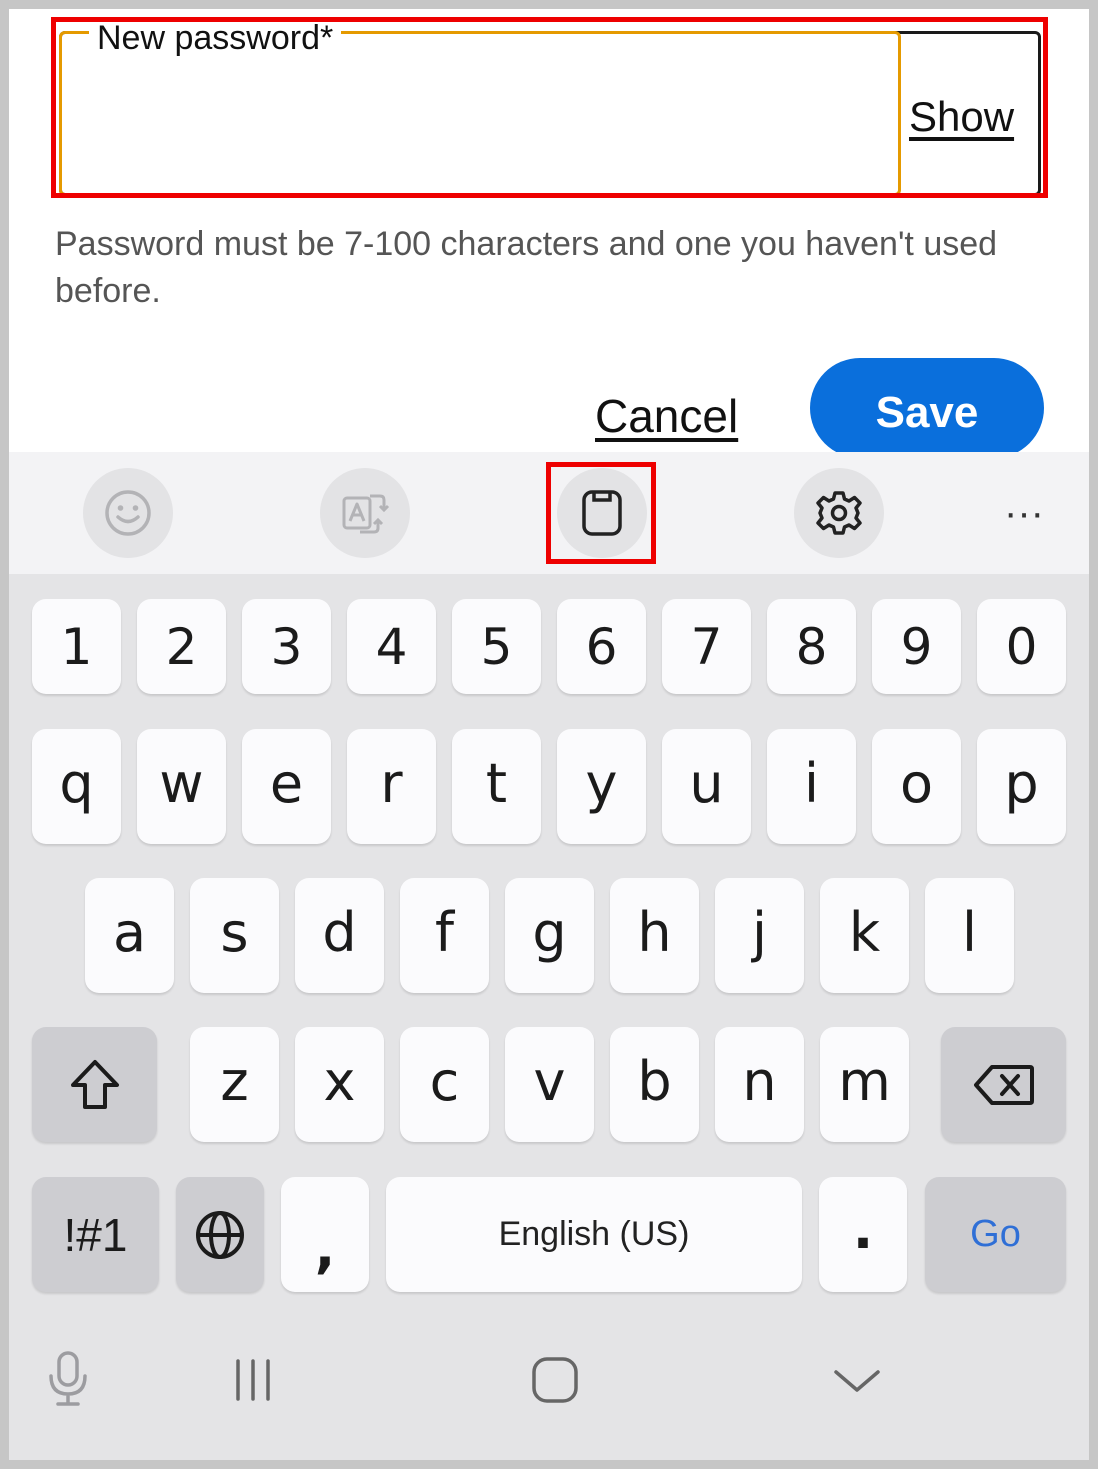 The height and width of the screenshot is (1469, 1098). Describe the element at coordinates (549, 932) in the screenshot. I see `key-g-label: g` at that location.